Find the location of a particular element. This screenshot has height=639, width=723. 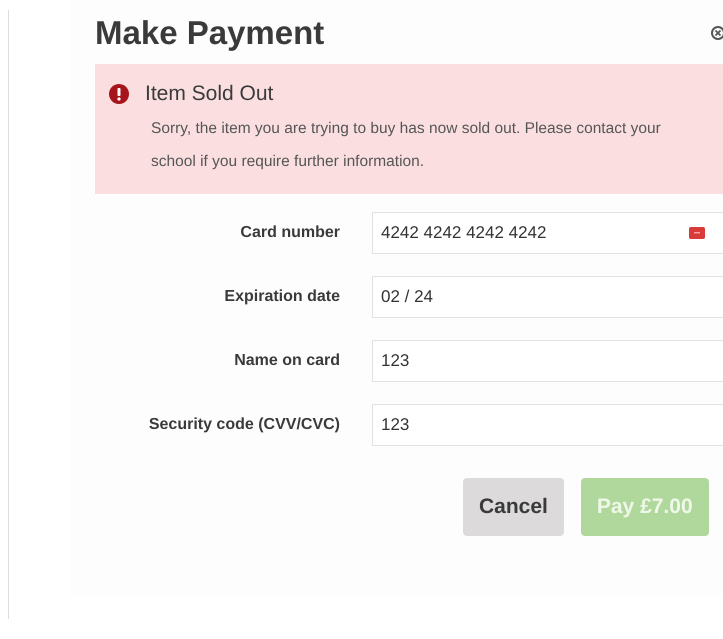

input-field: 4242 4242 4242 4242 is located at coordinates (547, 233).